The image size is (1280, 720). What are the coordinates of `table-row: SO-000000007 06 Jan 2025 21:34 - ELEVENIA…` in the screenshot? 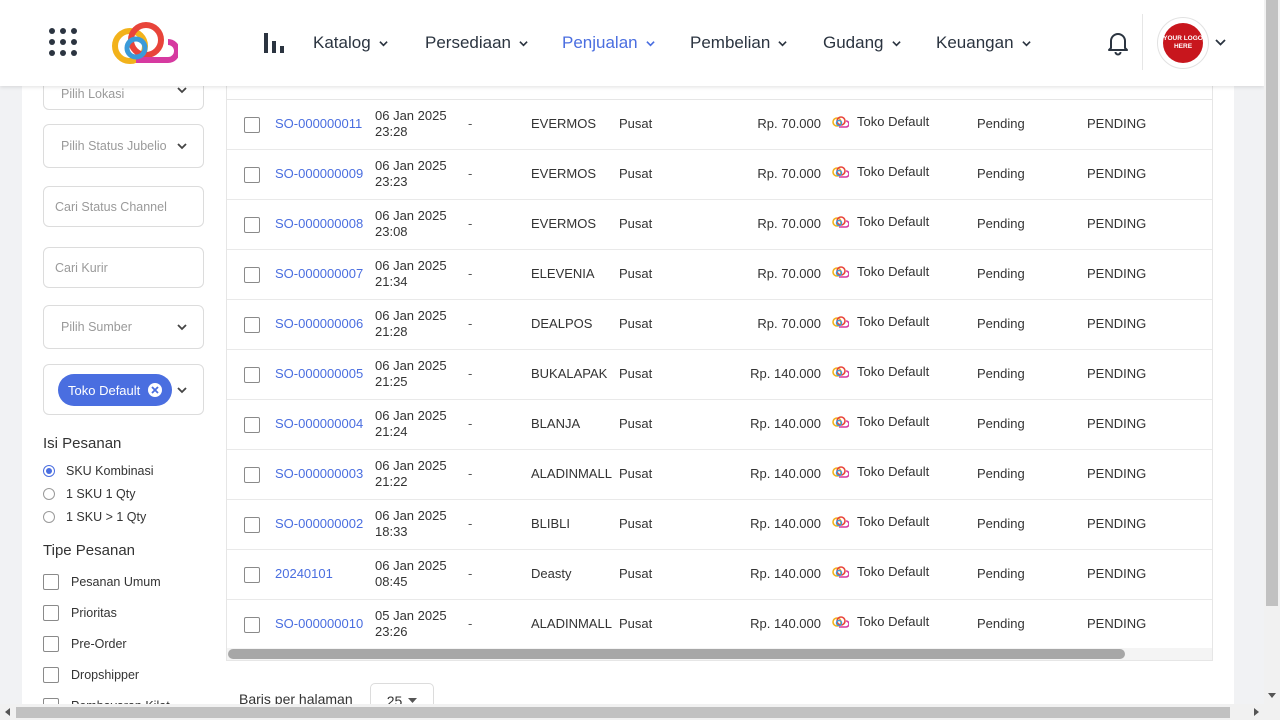 It's located at (719, 275).